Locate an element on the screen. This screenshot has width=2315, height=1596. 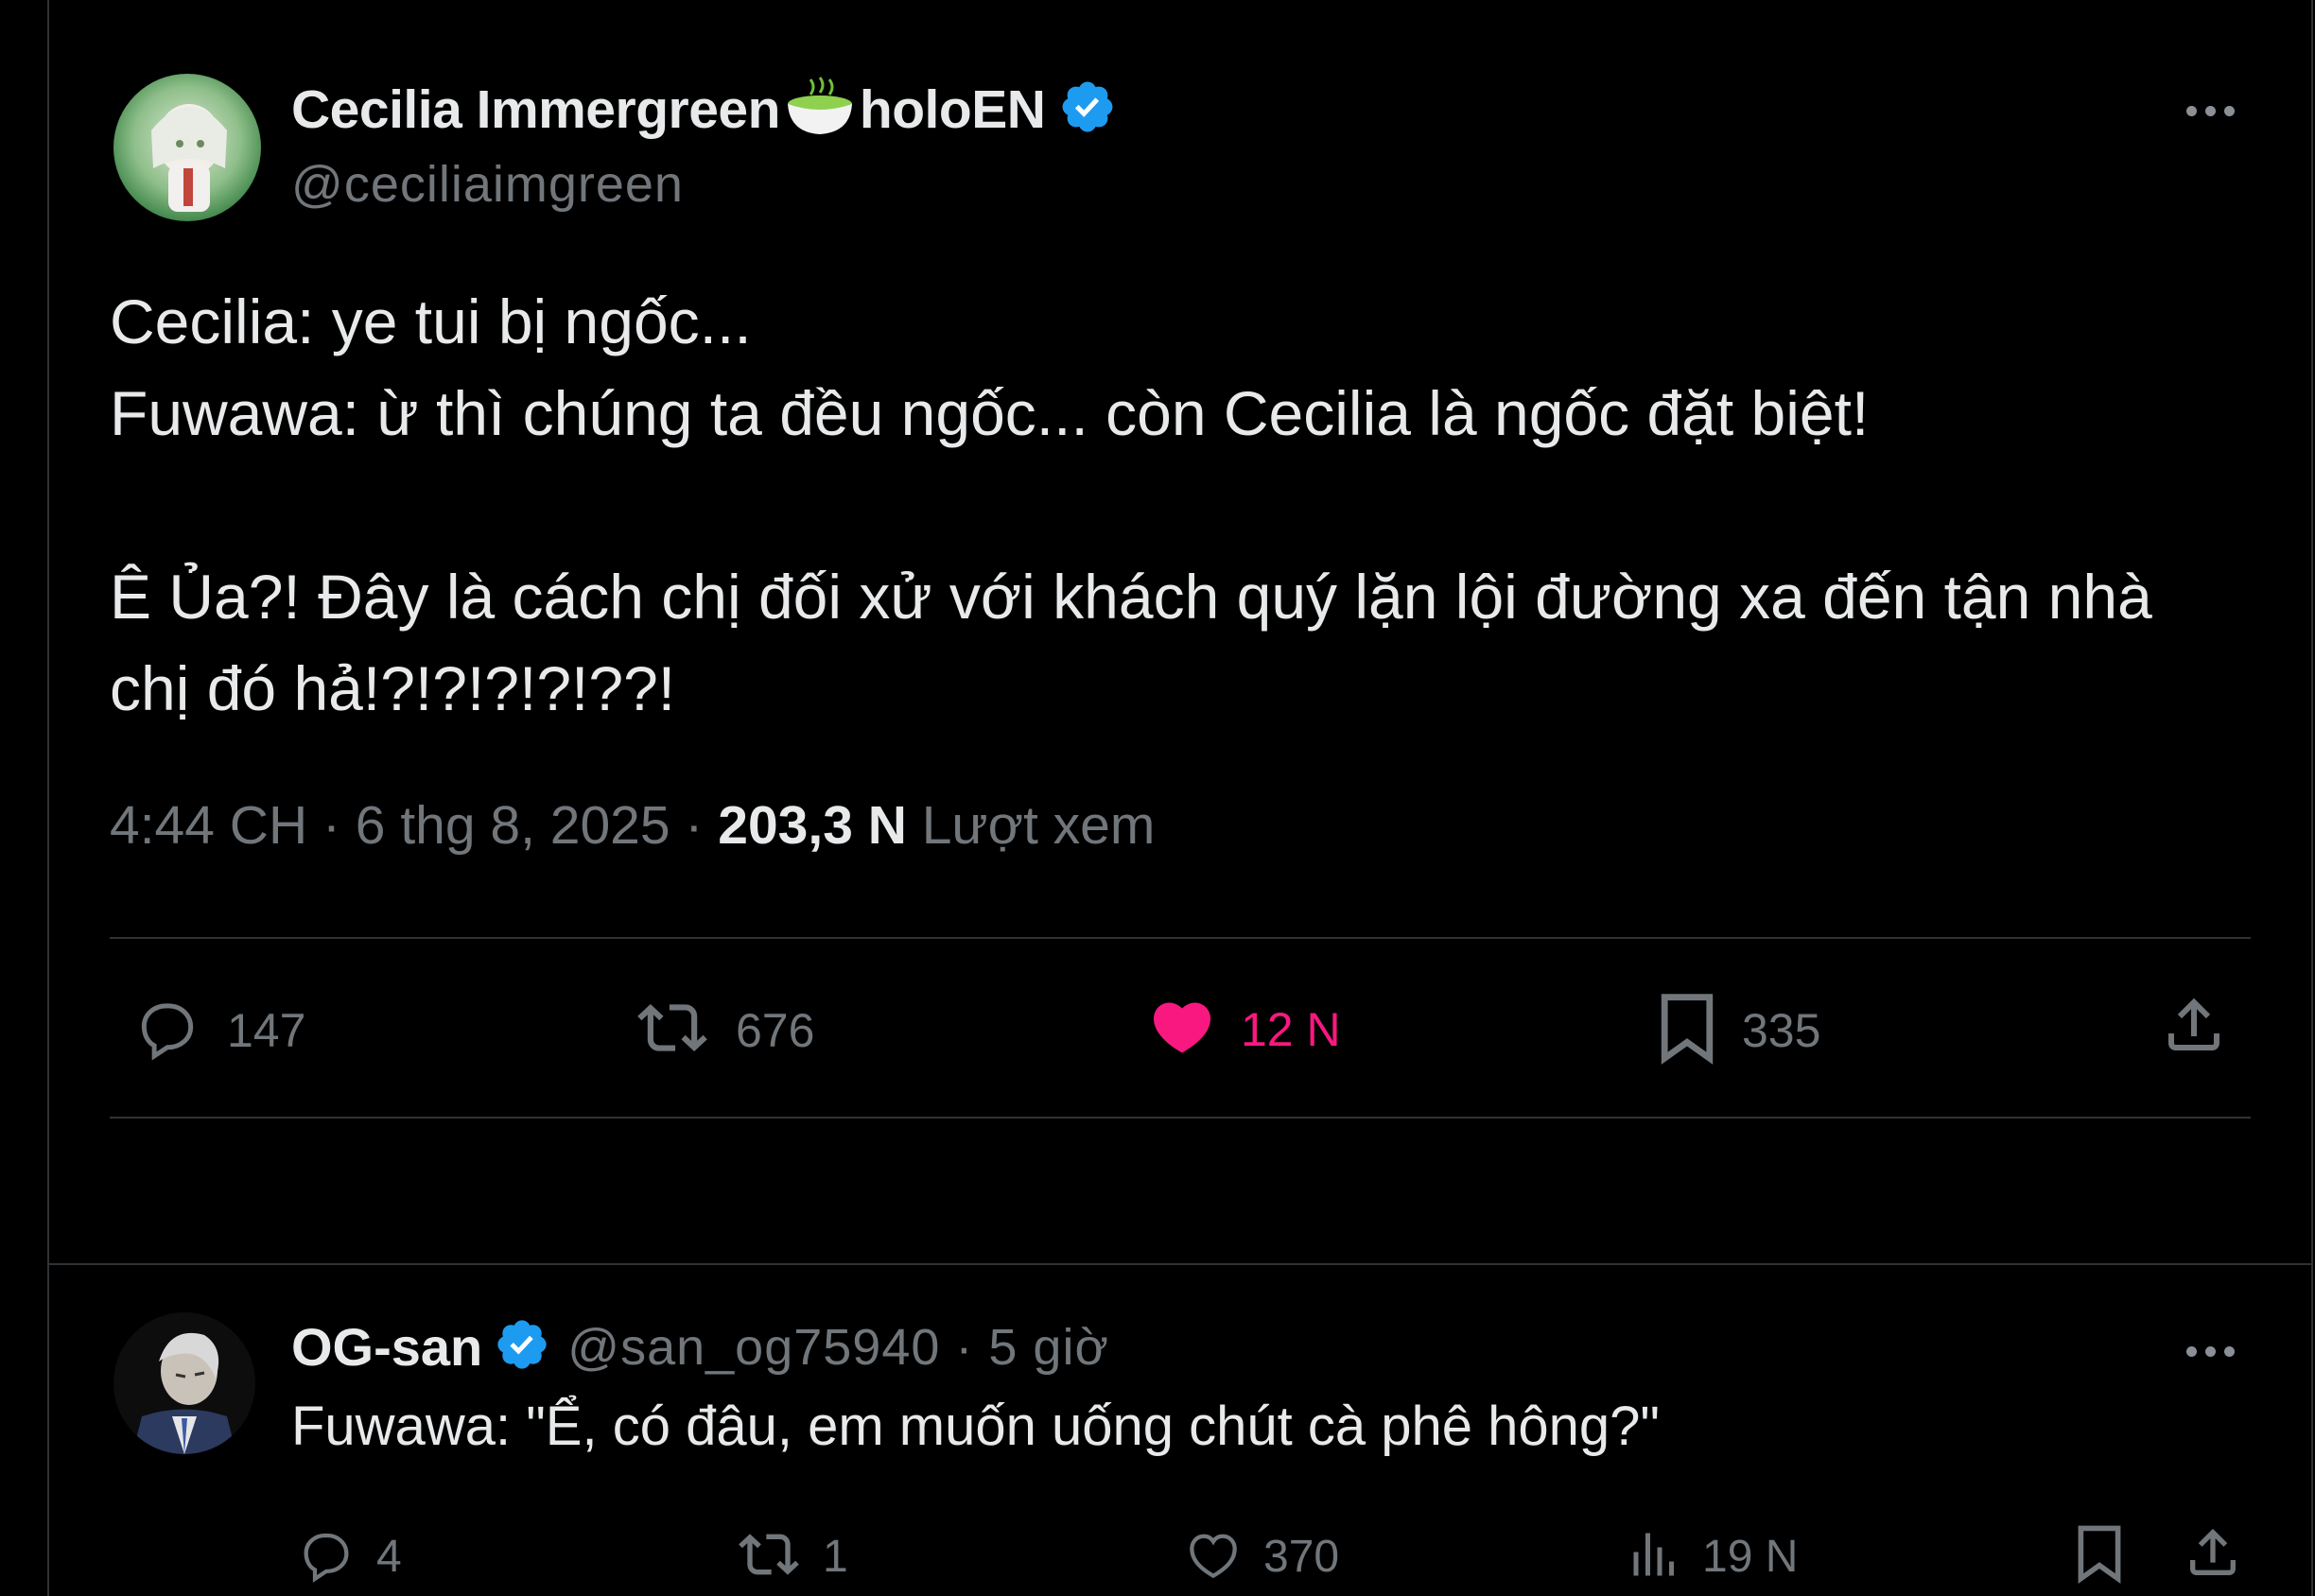
repost-count: 676 is located at coordinates (775, 1030).